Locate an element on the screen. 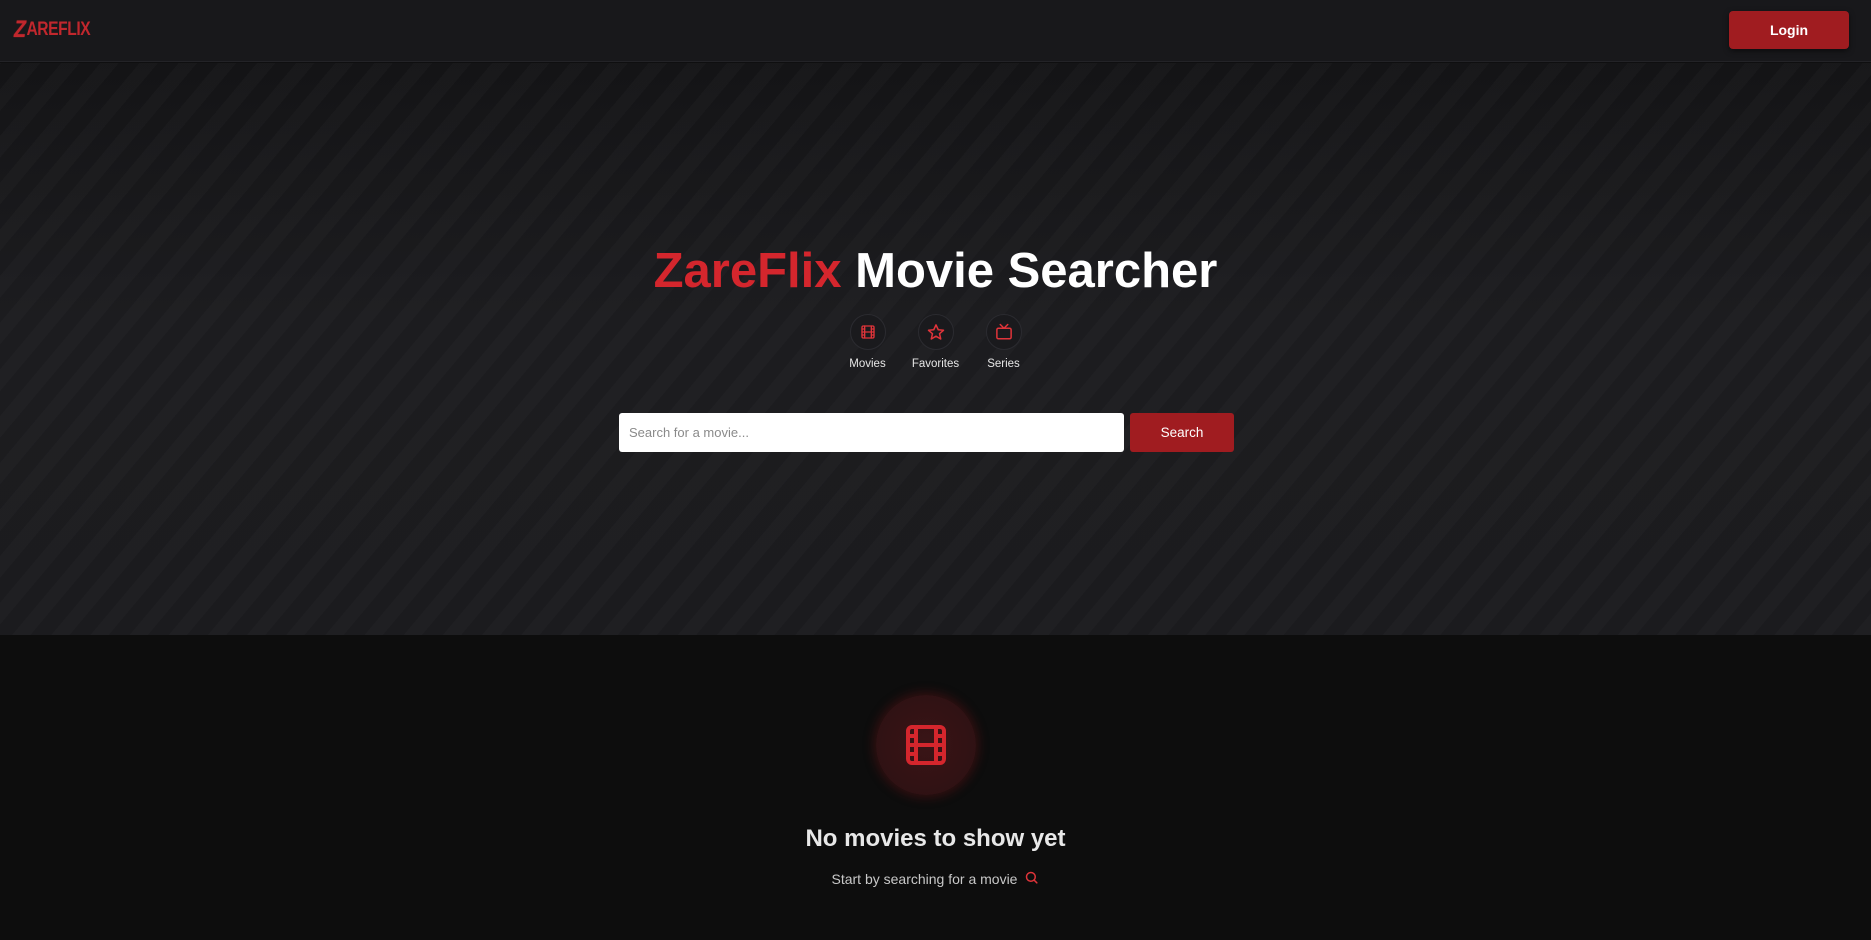 This screenshot has width=1871, height=940. empty-state-title: No movies to show yet is located at coordinates (935, 838).